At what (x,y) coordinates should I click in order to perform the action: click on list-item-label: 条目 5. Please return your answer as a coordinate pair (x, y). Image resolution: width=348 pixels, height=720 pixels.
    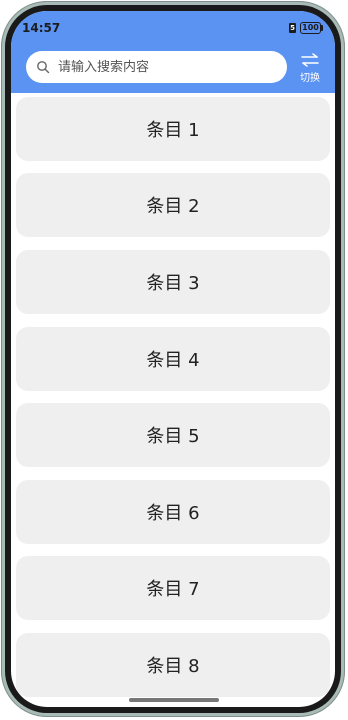
    Looking at the image, I should click on (173, 436).